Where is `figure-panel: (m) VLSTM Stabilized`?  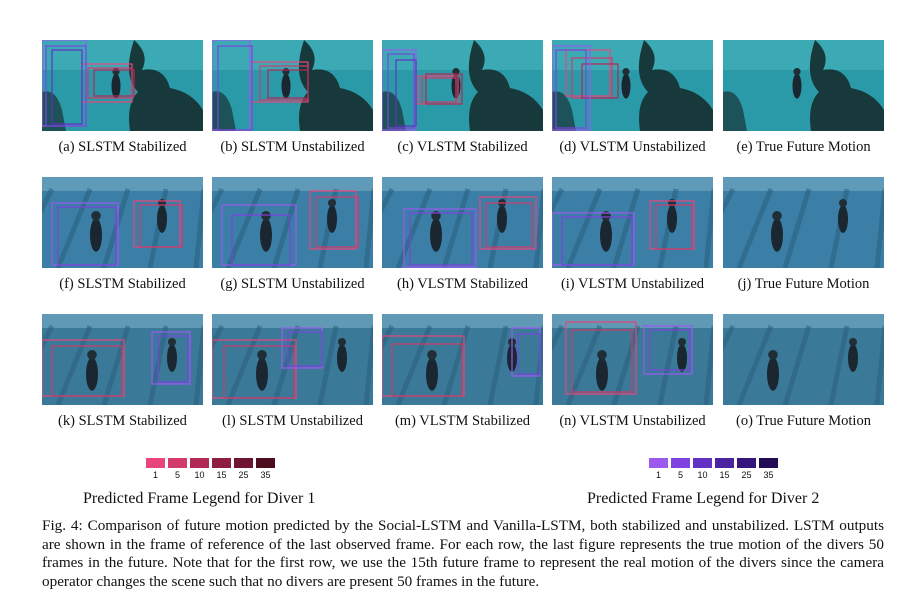
figure-panel: (m) VLSTM Stabilized is located at coordinates (462, 371).